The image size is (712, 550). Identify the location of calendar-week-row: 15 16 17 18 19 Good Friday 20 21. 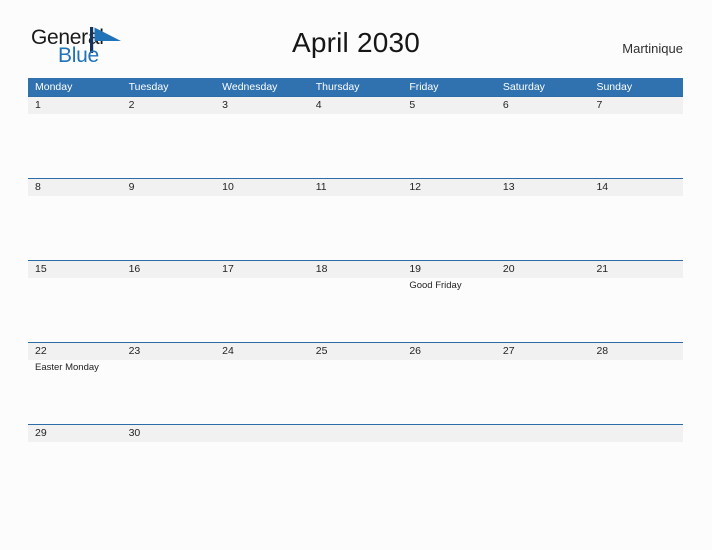
(356, 301).